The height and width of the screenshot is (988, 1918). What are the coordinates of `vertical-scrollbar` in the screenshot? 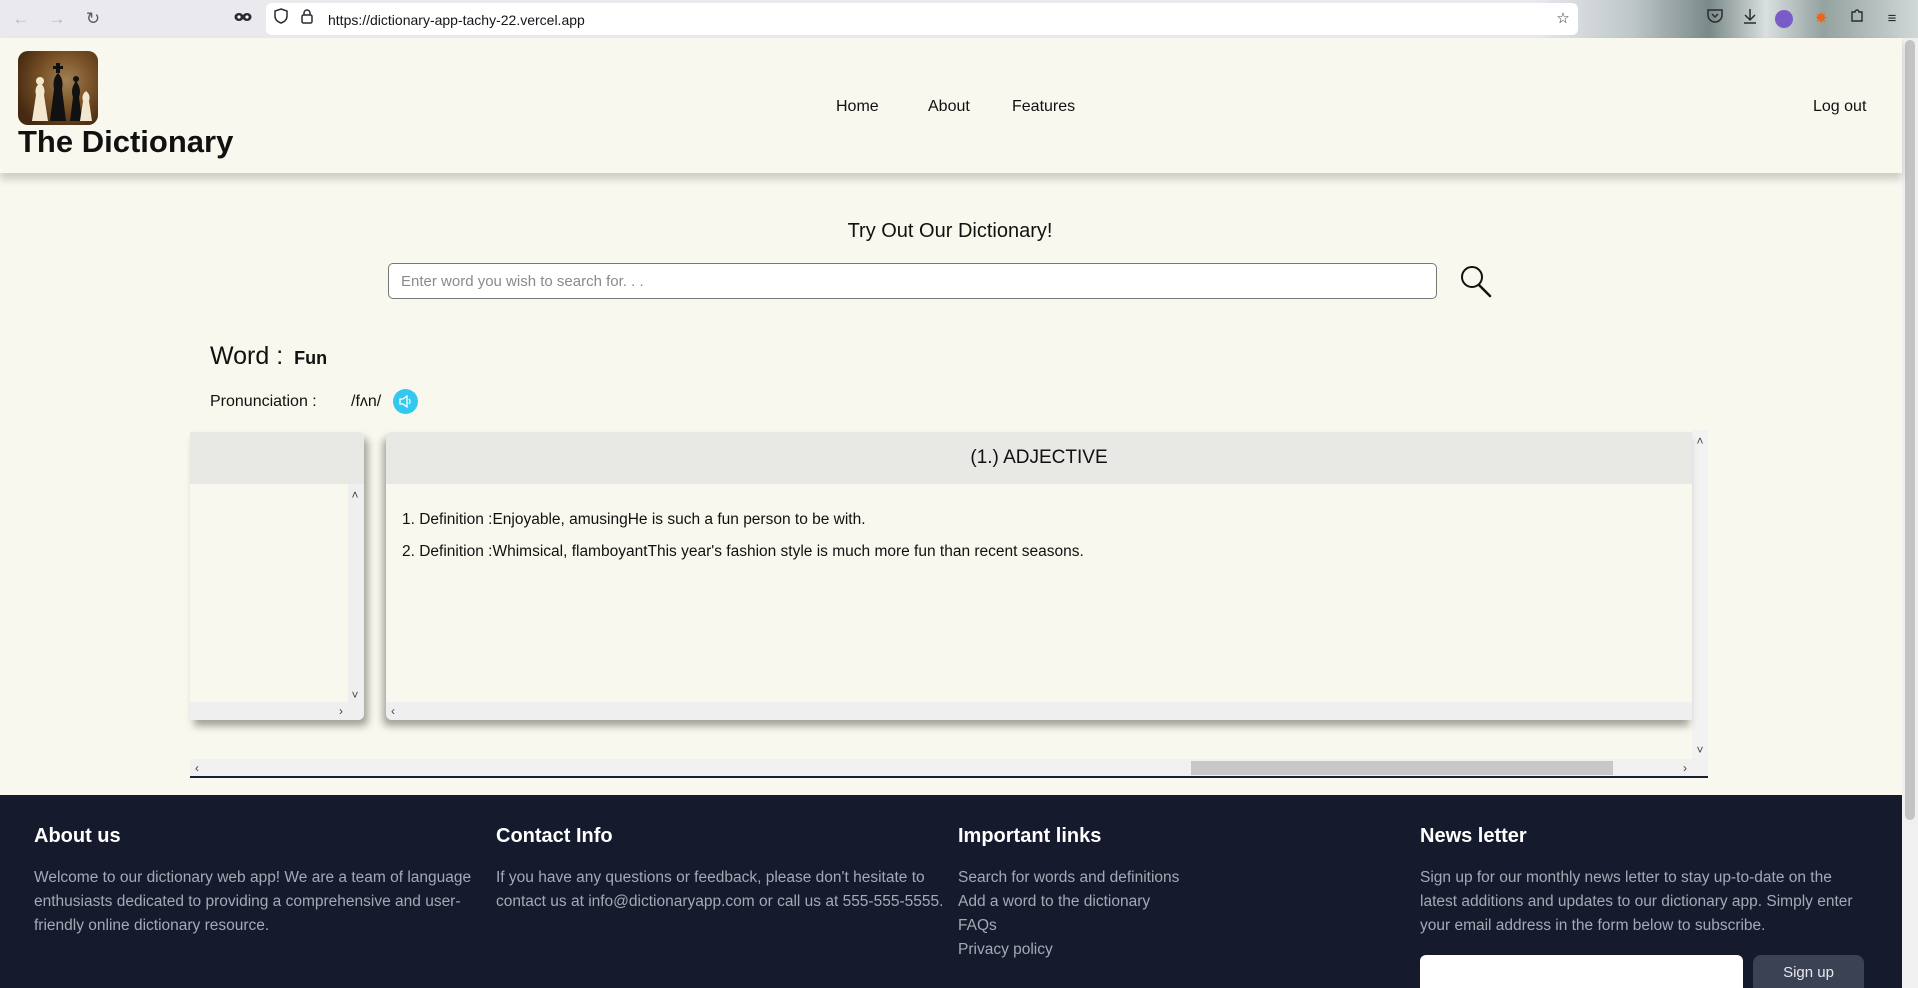 It's located at (1700, 594).